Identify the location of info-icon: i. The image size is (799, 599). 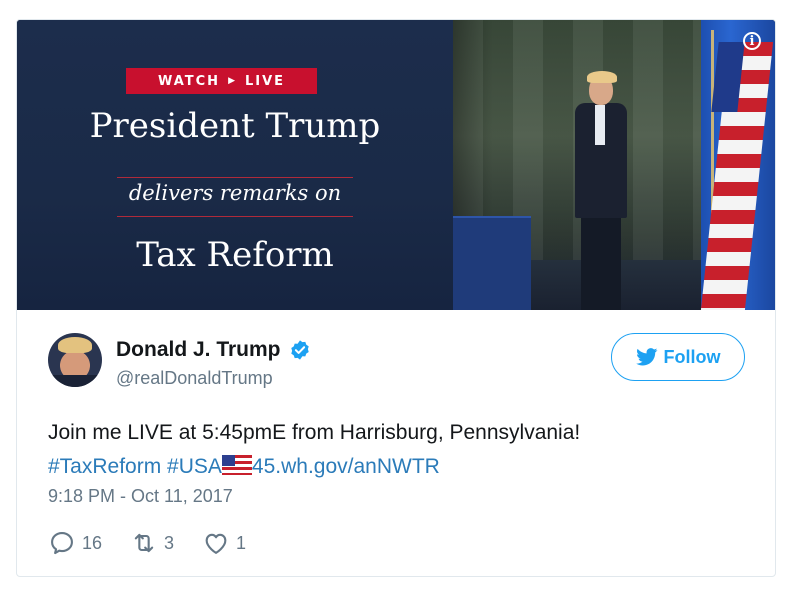
(752, 41).